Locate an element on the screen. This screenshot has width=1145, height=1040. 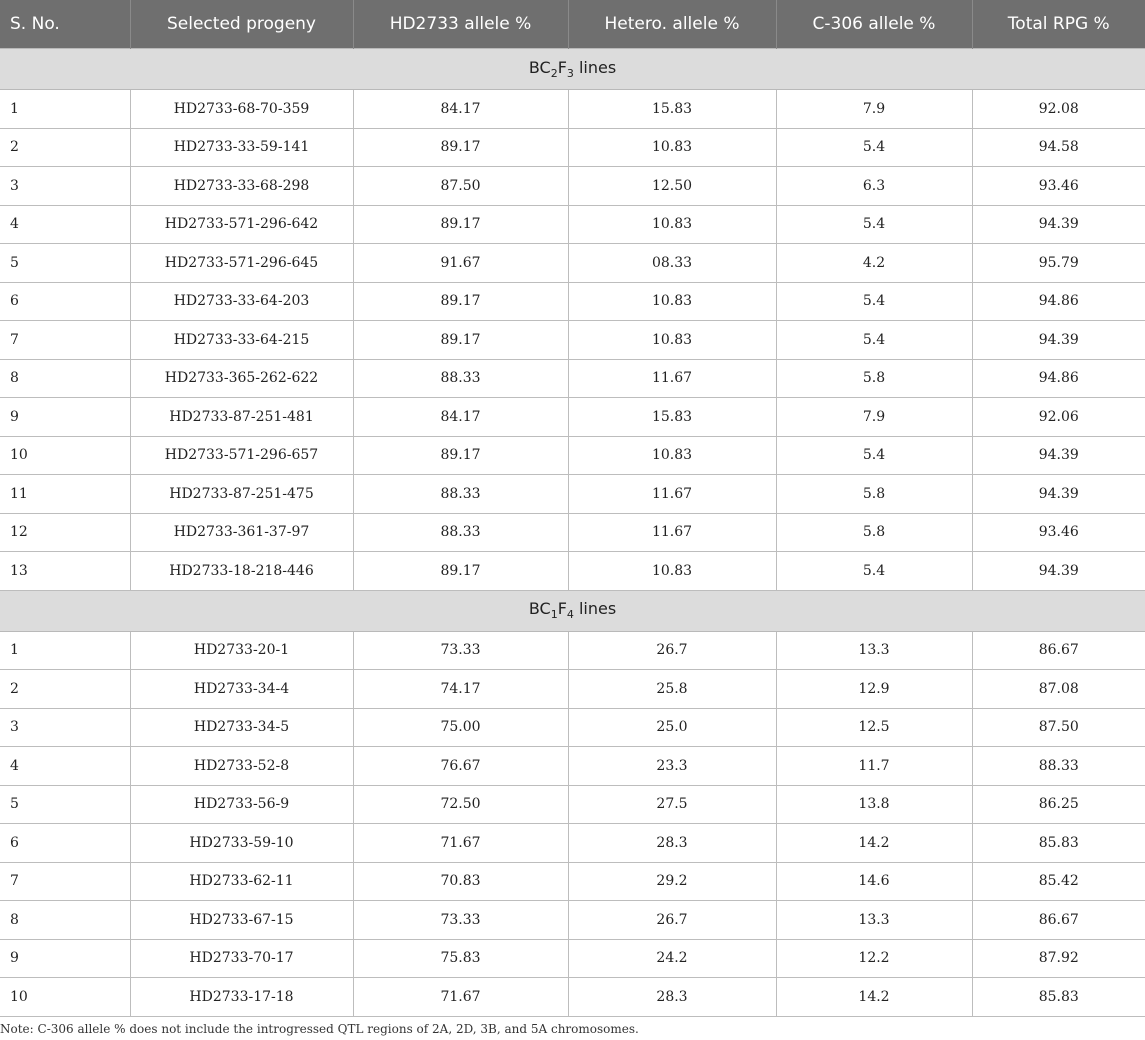
hetero-allele-cell: 08.33 is located at coordinates (671, 263).